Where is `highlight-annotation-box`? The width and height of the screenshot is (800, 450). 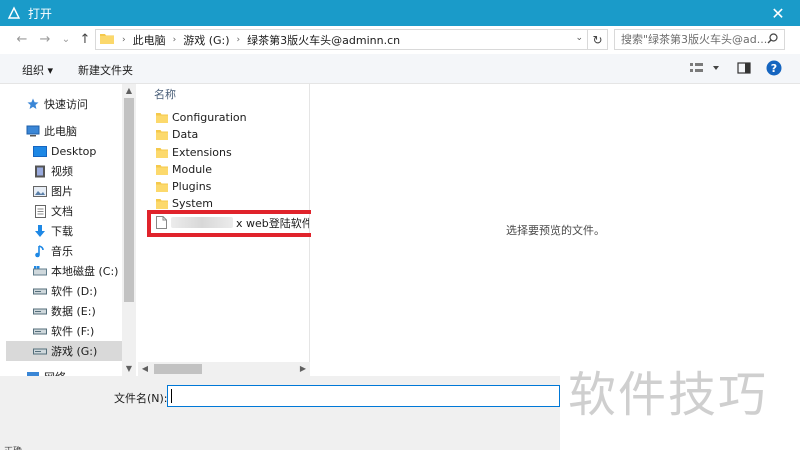 highlight-annotation-box is located at coordinates (241, 223).